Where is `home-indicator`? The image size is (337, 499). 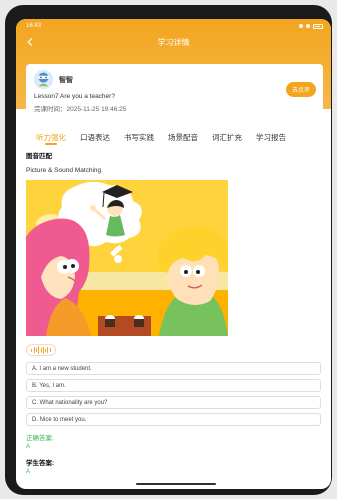
home-indicator is located at coordinates (176, 484).